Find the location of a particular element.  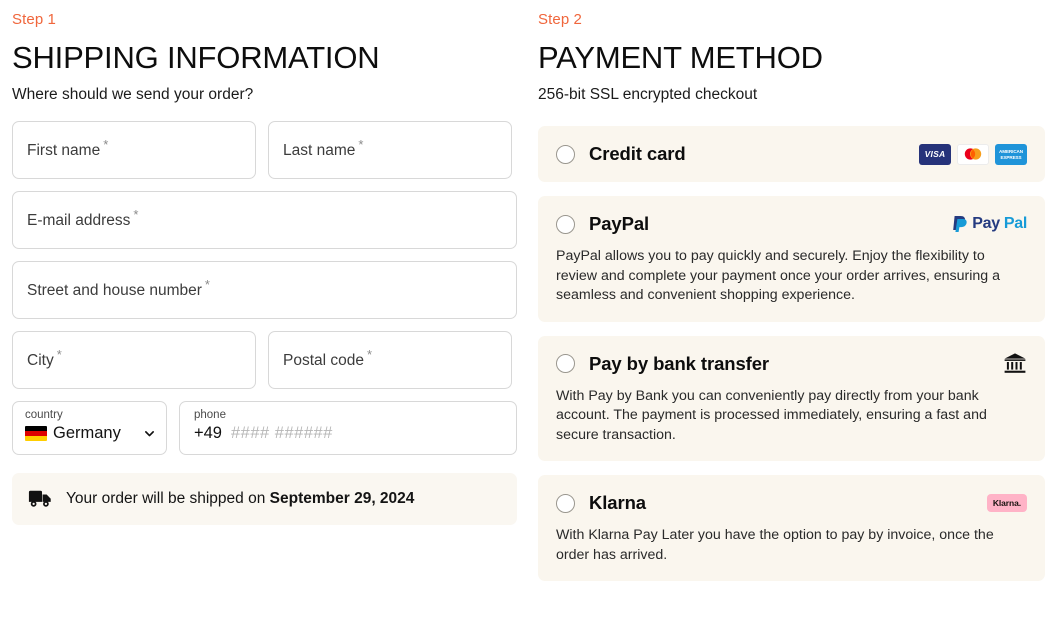

bank-icon is located at coordinates (1015, 363).